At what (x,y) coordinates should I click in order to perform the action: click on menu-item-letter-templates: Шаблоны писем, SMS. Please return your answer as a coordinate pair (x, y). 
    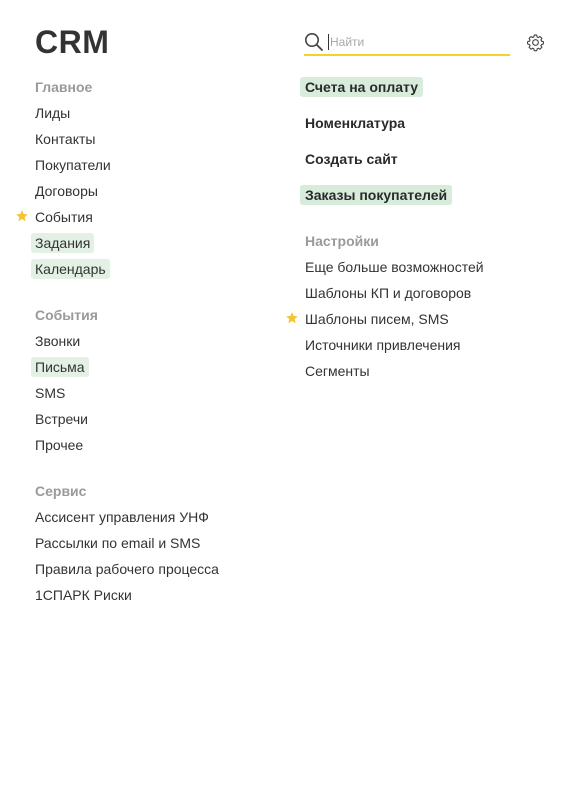
    Looking at the image, I should click on (425, 321).